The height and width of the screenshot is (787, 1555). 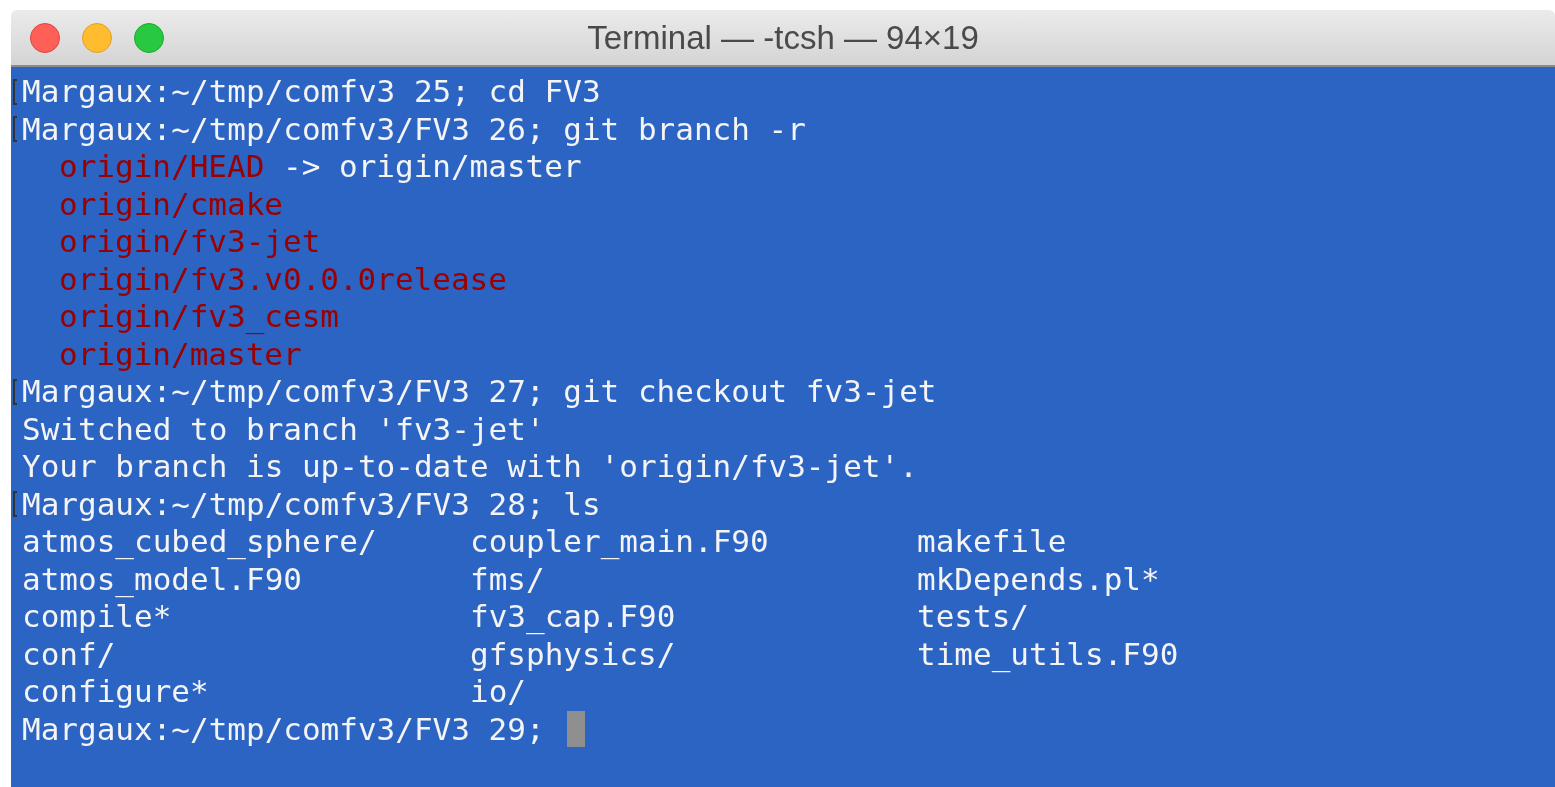 I want to click on prompt-line: Margaux:~/tmp/comfv3/FV3 28; ls, so click(x=311, y=504).